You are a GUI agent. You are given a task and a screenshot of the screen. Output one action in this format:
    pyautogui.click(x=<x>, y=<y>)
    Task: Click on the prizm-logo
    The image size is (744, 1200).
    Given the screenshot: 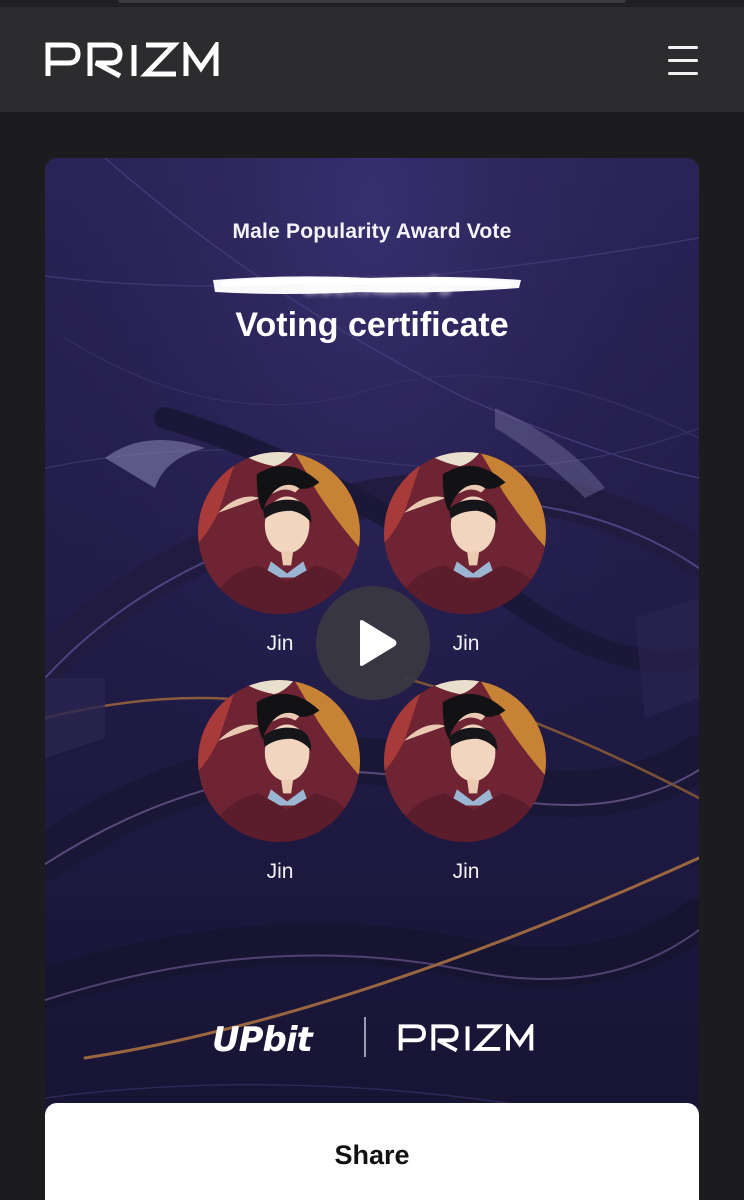 What is the action you would take?
    pyautogui.click(x=132, y=60)
    